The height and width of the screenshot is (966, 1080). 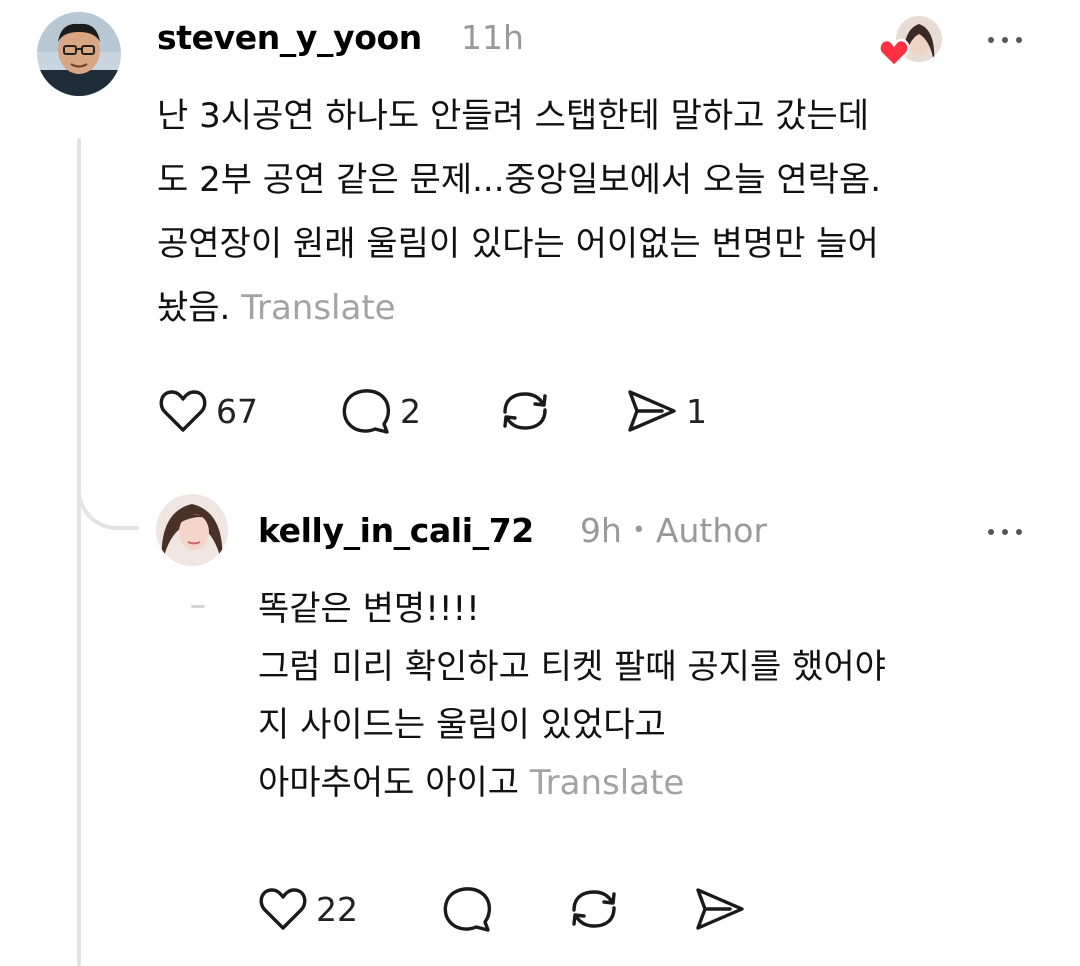 I want to click on post-text-line: 난 3시공연 하나도 안들려 스탭한테 말하고 갔는데, so click(x=513, y=116).